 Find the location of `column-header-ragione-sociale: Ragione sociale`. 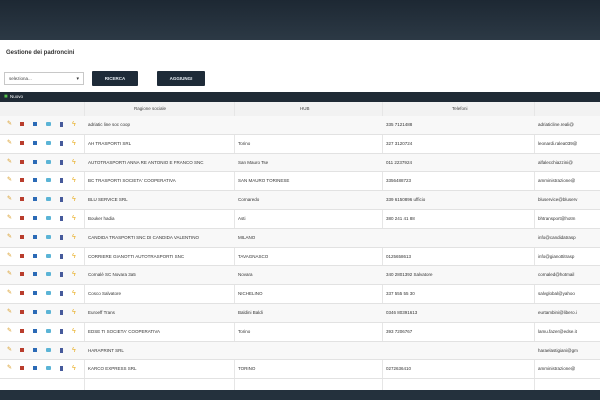

column-header-ragione-sociale: Ragione sociale is located at coordinates (150, 108).